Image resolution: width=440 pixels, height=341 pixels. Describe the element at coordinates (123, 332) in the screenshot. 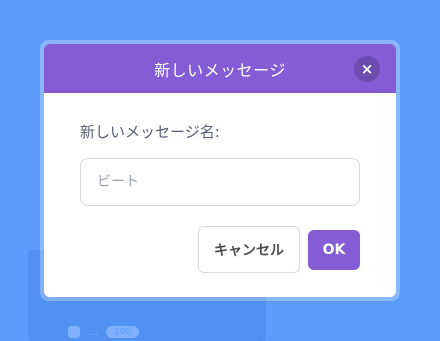

I see `background-block-value: 100` at that location.